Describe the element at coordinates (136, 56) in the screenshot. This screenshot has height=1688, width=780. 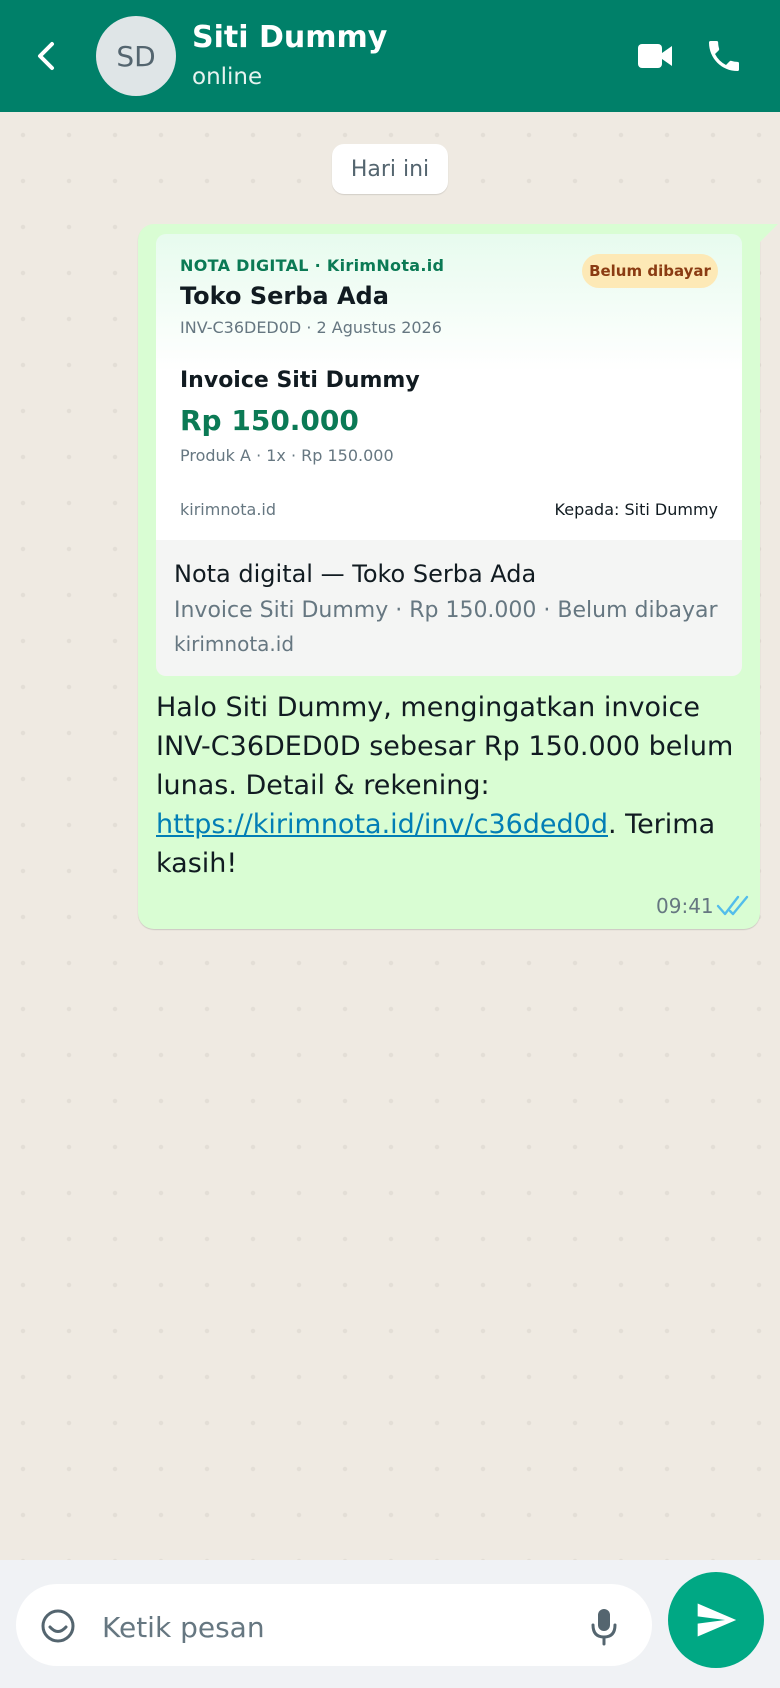
I see `avatar: SD` at that location.